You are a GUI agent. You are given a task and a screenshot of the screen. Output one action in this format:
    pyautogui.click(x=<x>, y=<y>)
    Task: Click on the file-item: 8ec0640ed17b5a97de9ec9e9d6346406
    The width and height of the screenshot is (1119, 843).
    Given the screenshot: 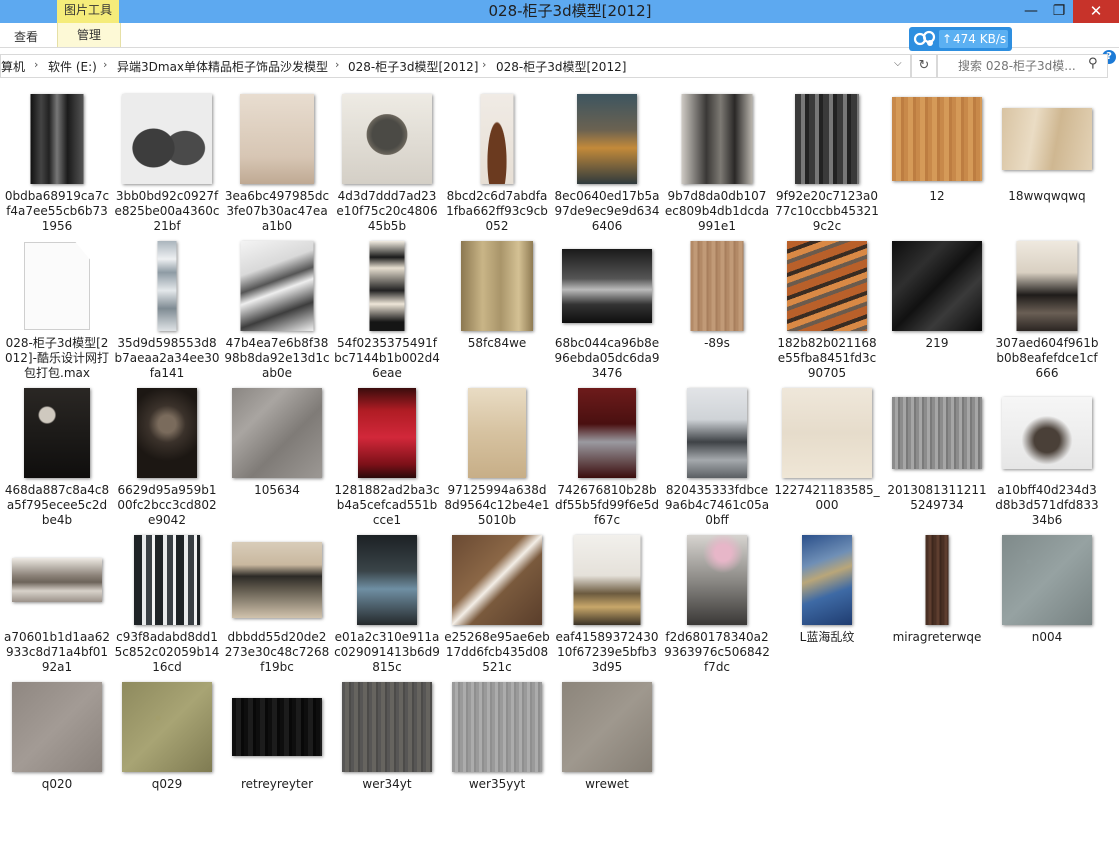 What is the action you would take?
    pyautogui.click(x=607, y=158)
    